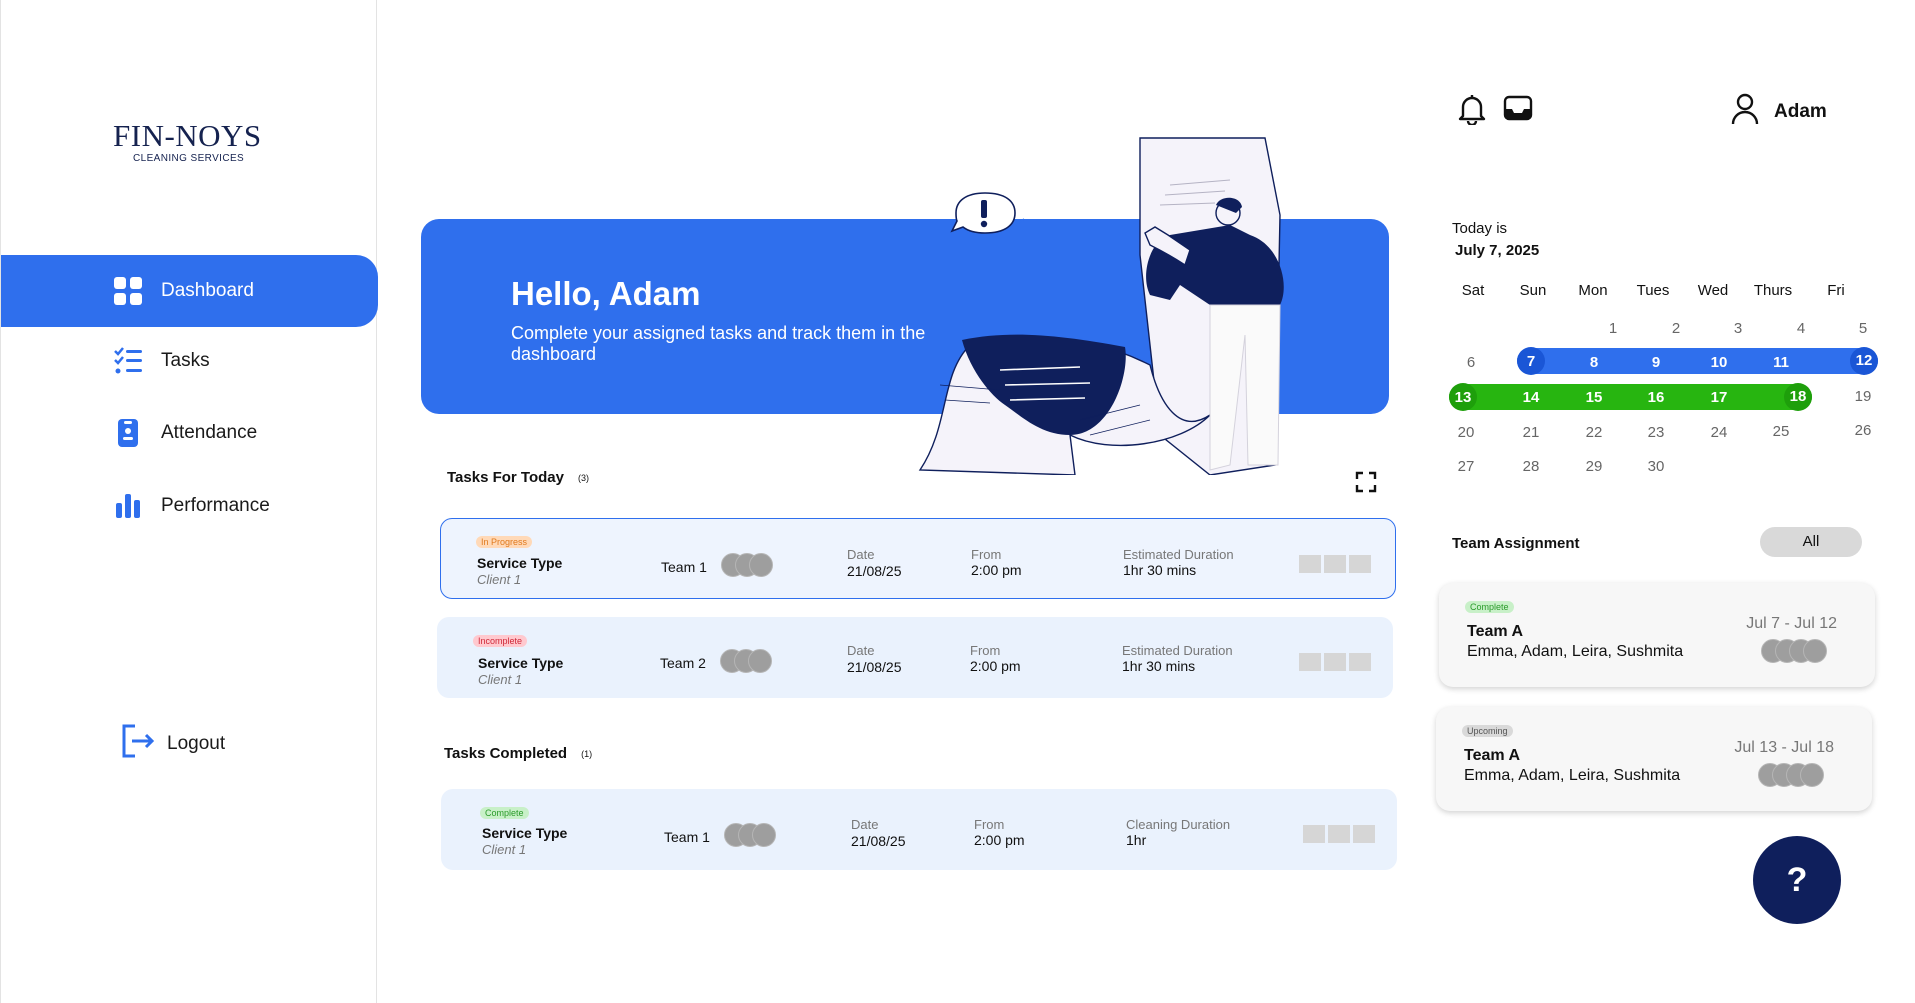  I want to click on calendar-day: 3, so click(1738, 328).